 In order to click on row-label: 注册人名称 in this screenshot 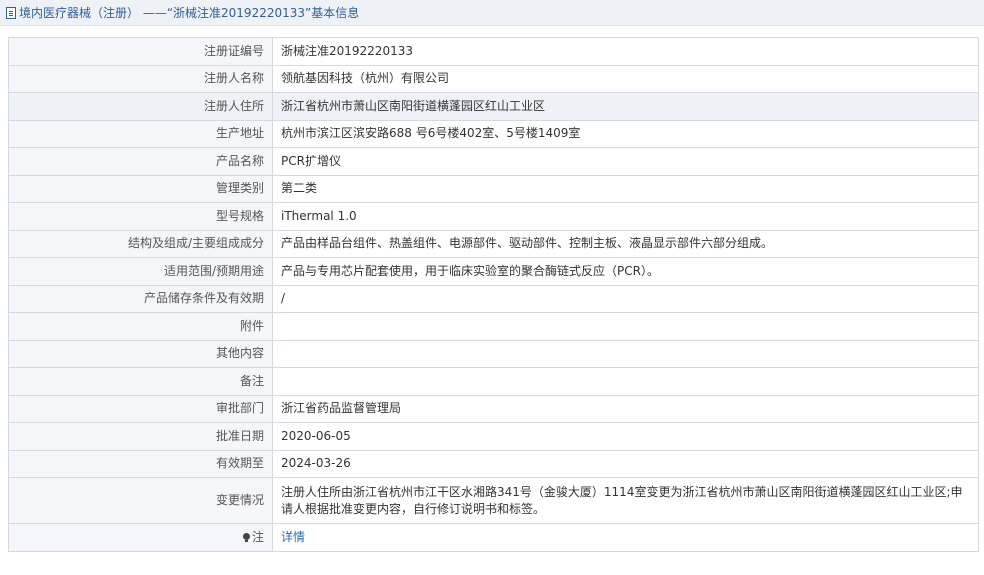, I will do `click(140, 78)`.